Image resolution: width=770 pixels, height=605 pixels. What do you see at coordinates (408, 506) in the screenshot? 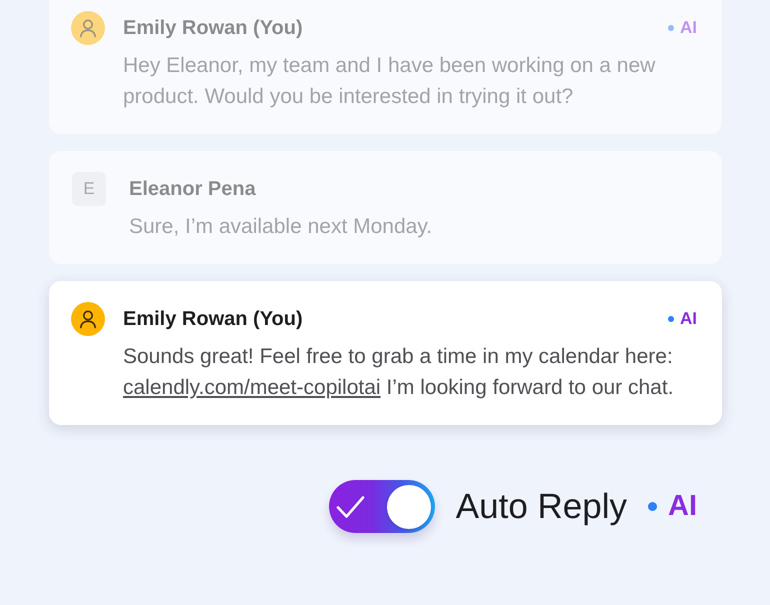
I see `toggle-knob` at bounding box center [408, 506].